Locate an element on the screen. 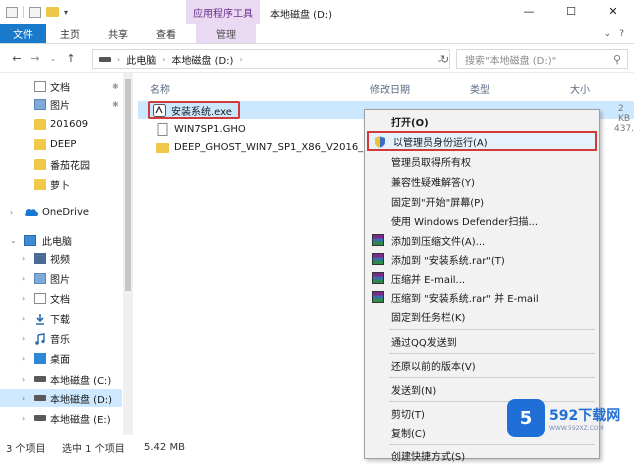  sidebar-item-tomato-garden: 番茄花园 is located at coordinates (61, 164).